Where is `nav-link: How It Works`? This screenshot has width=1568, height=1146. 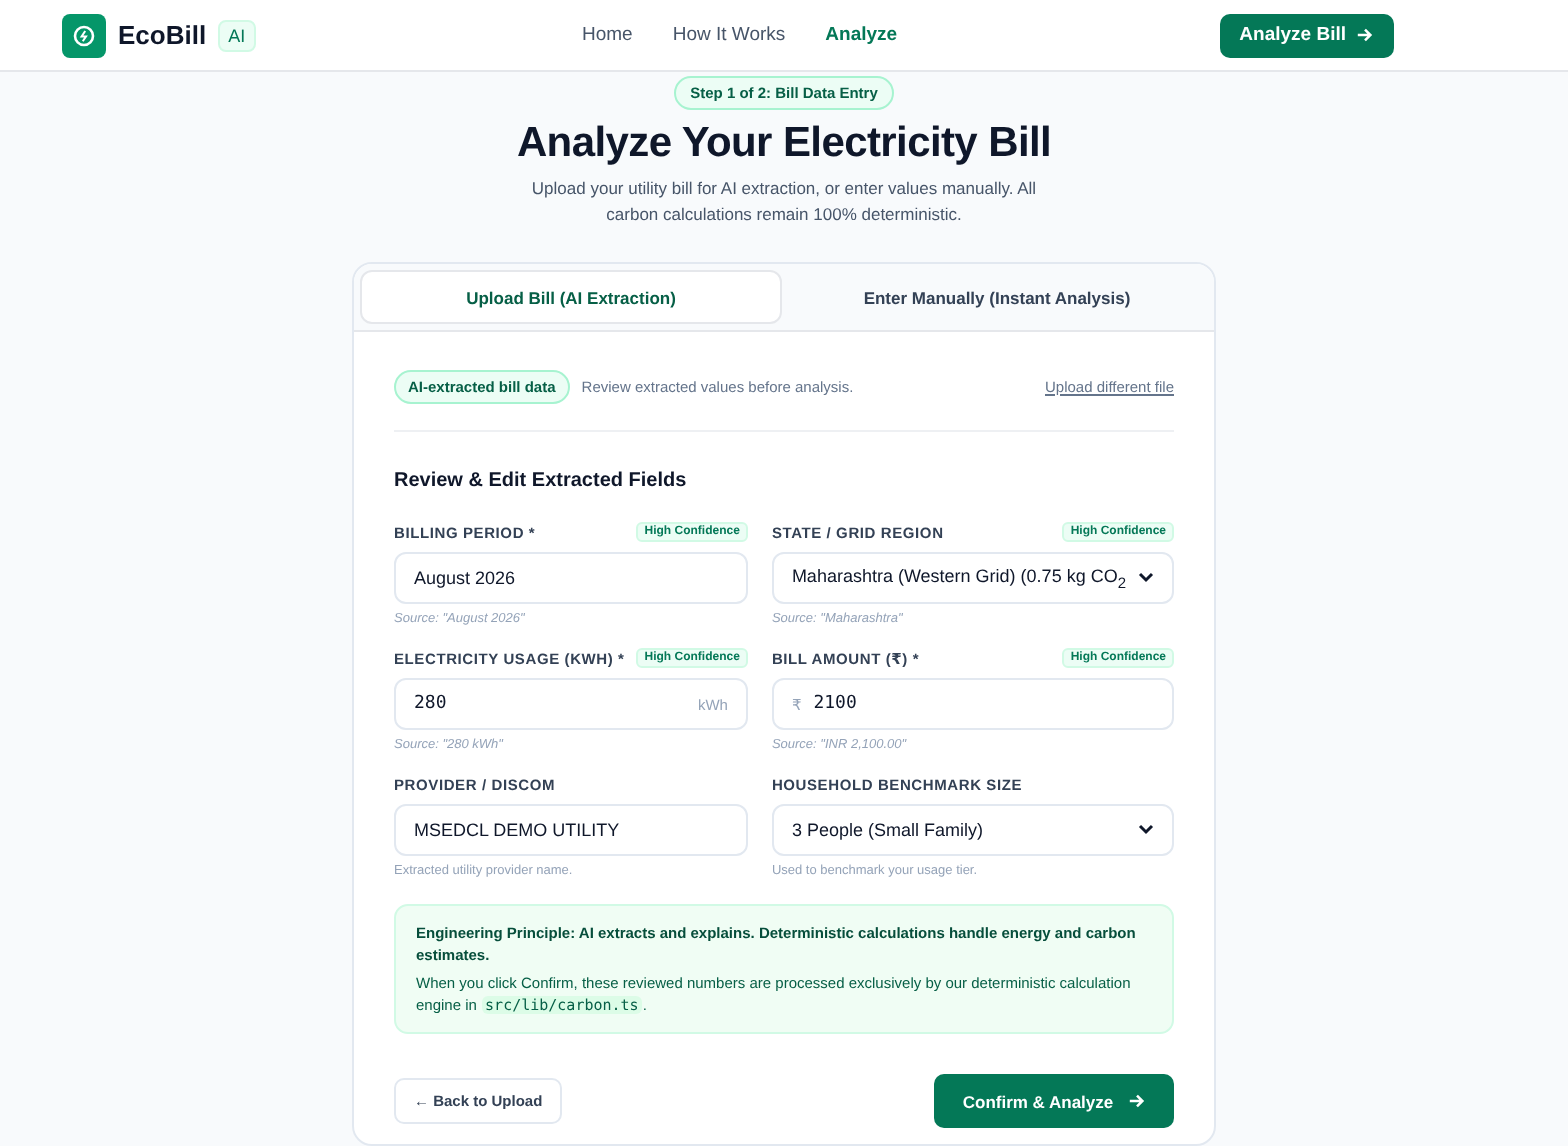
nav-link: How It Works is located at coordinates (729, 35).